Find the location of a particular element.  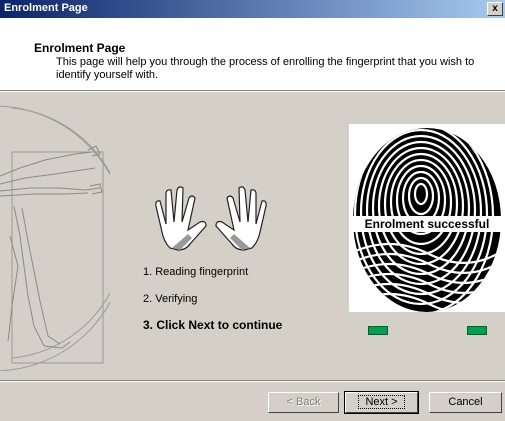

step-click-next: 3. Click Next to continue is located at coordinates (213, 325).